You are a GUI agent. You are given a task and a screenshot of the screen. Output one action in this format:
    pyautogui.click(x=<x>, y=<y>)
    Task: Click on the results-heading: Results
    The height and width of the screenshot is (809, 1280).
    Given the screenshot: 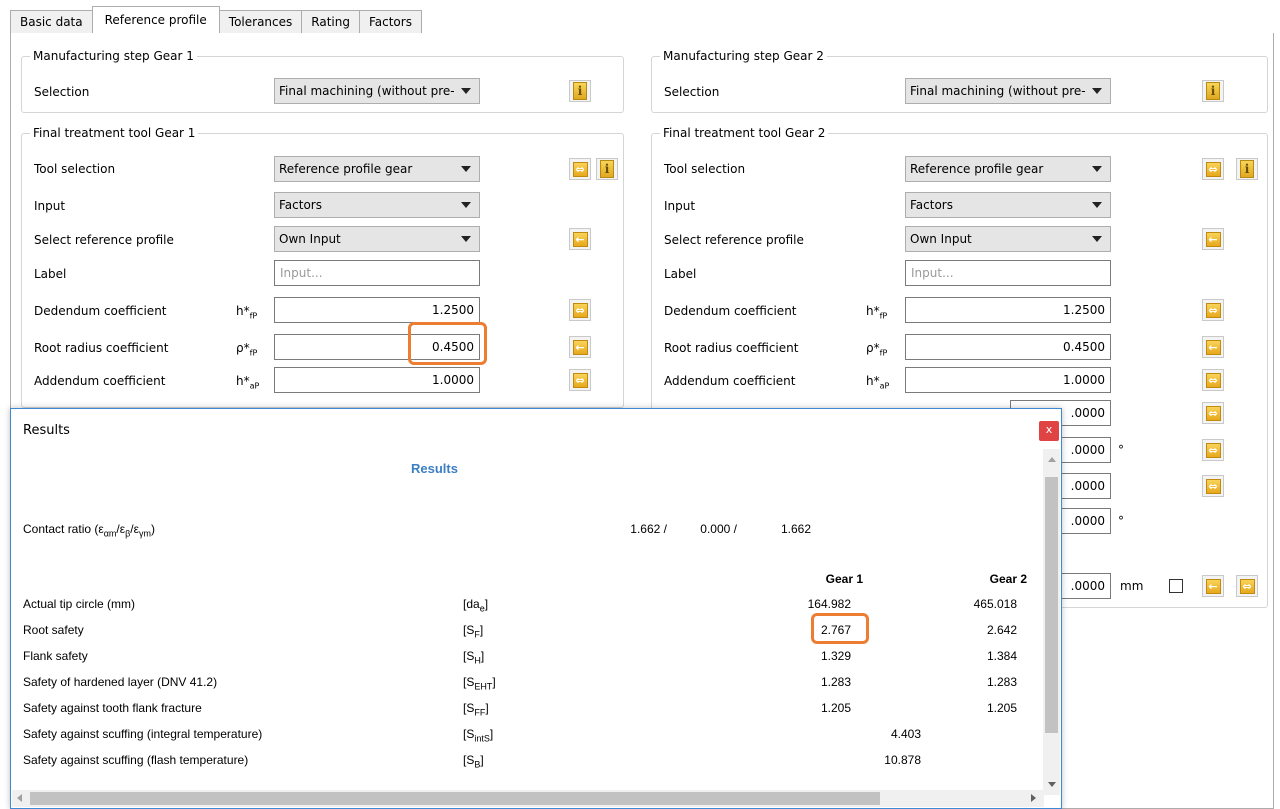 What is the action you would take?
    pyautogui.click(x=434, y=468)
    